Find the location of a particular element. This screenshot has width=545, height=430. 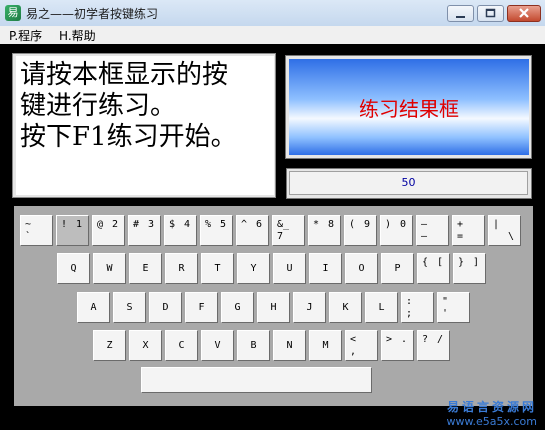

close-button is located at coordinates (524, 13).